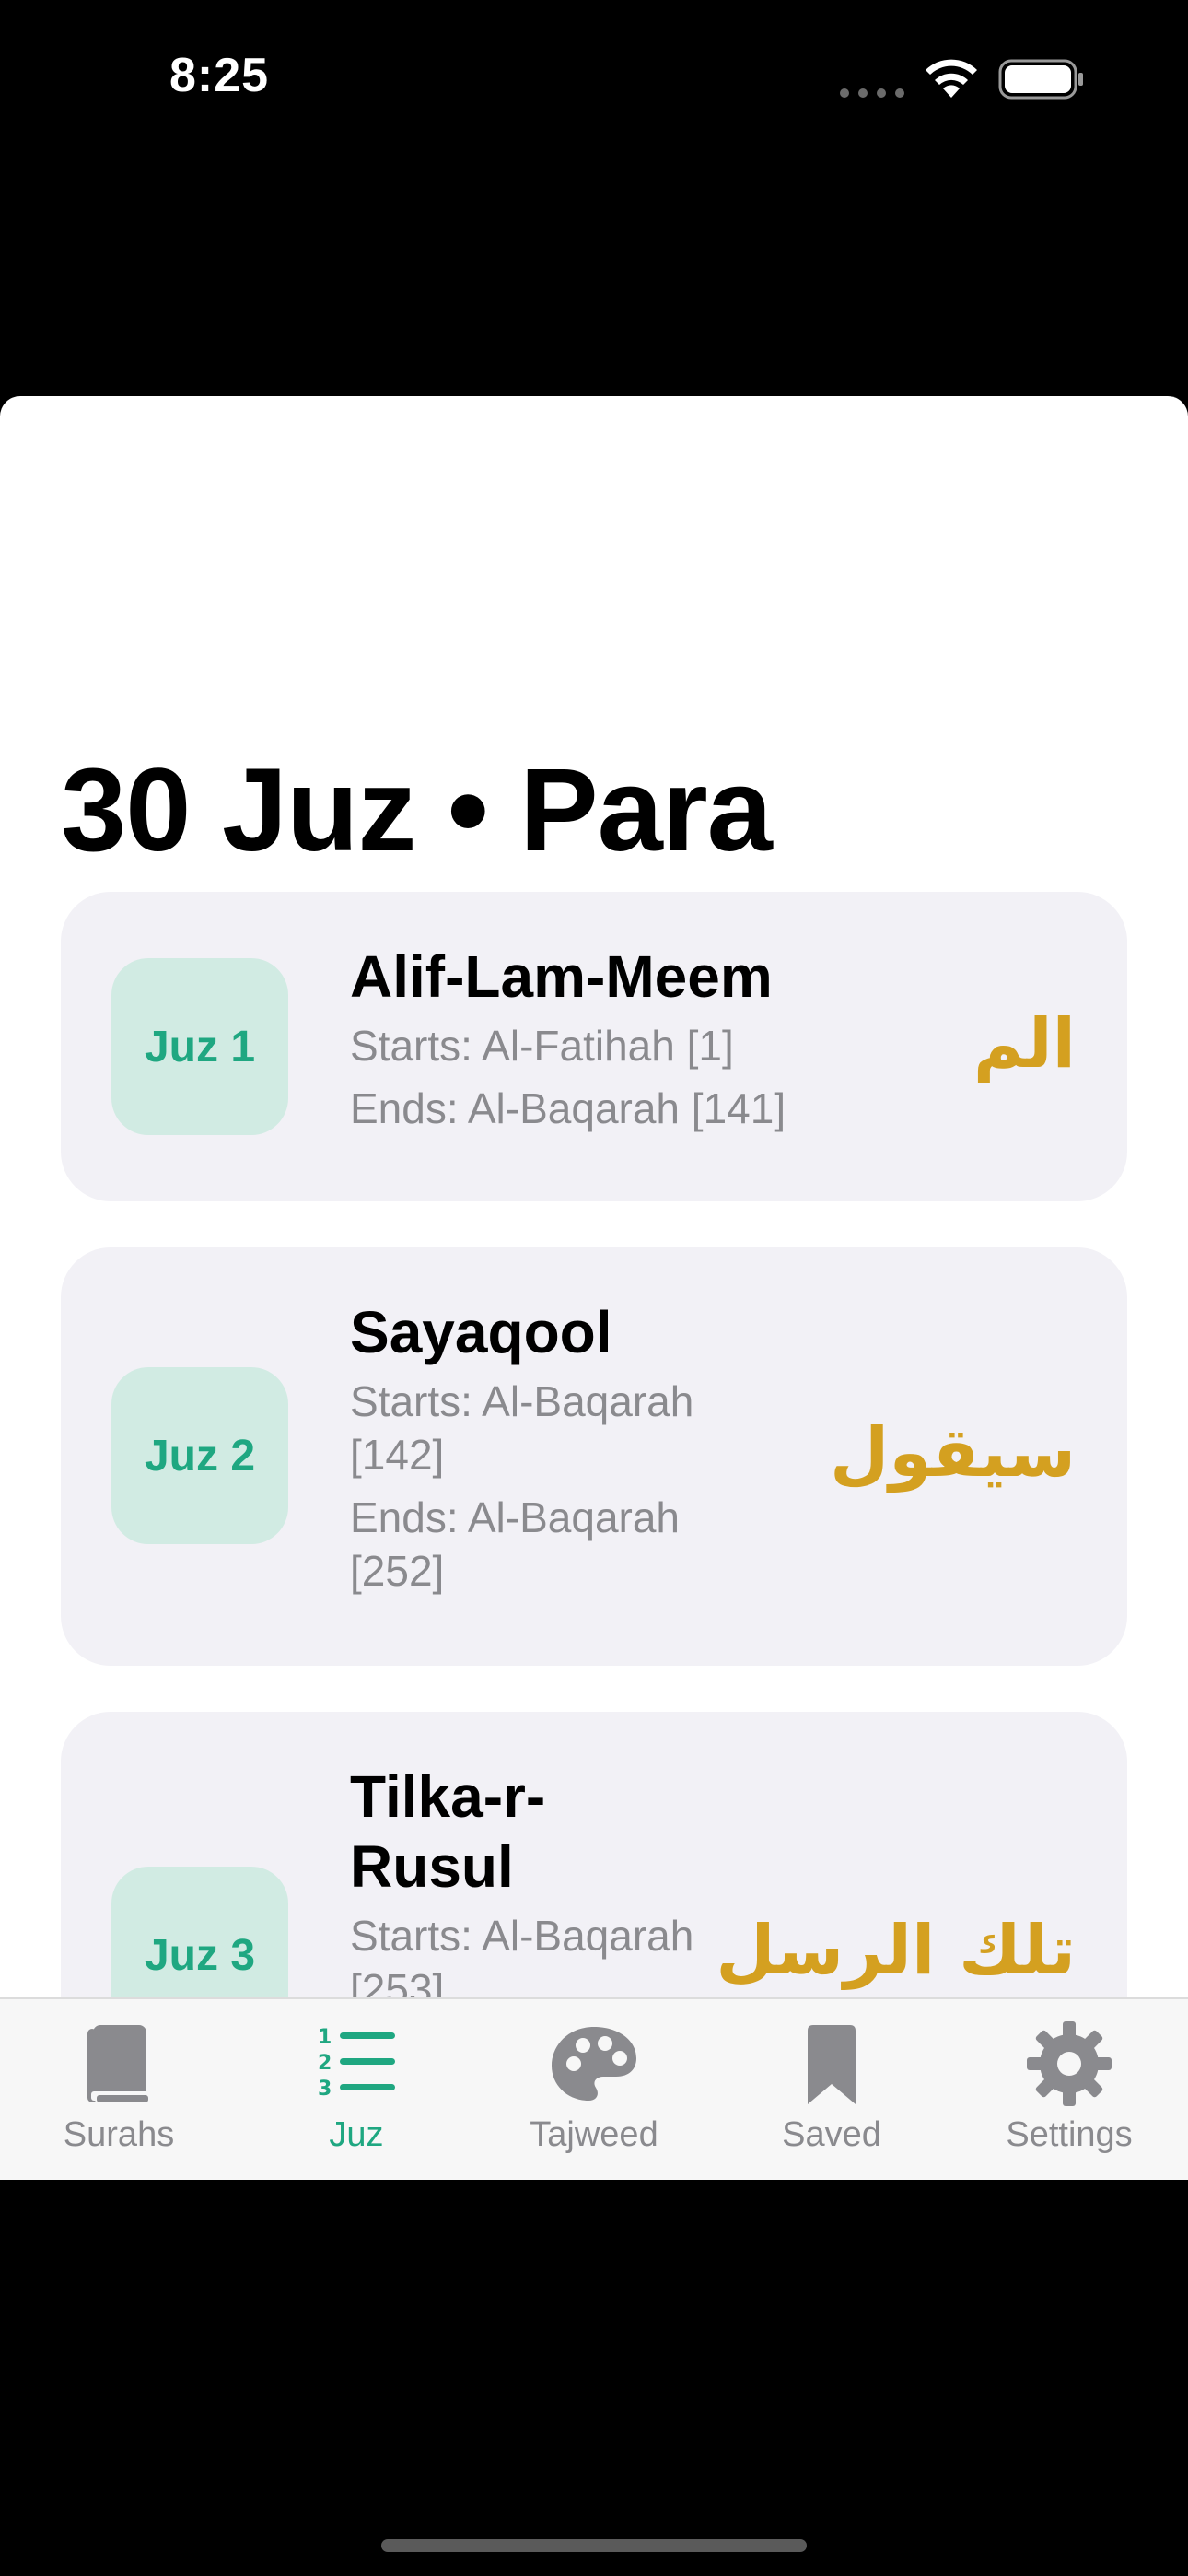  I want to click on juz-arabic-name: الم, so click(1024, 1043).